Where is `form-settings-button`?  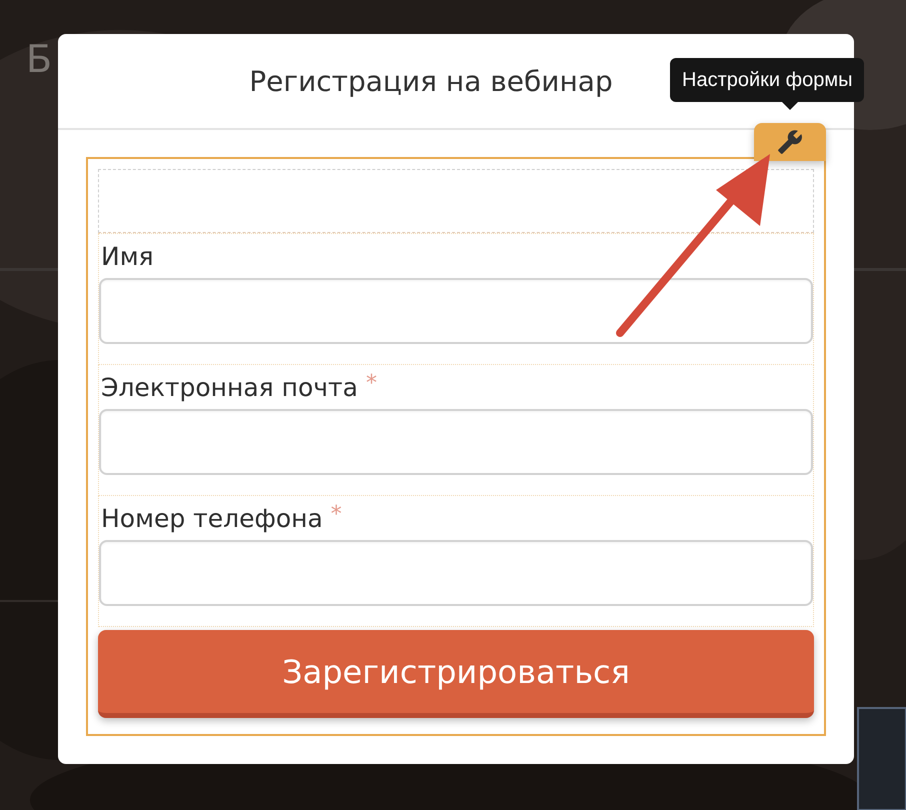 form-settings-button is located at coordinates (790, 142).